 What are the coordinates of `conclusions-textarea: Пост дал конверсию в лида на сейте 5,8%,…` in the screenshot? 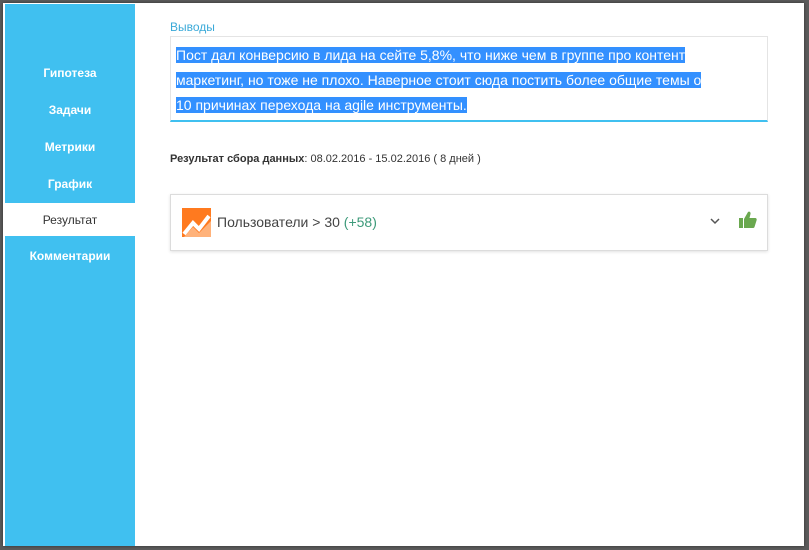 It's located at (469, 79).